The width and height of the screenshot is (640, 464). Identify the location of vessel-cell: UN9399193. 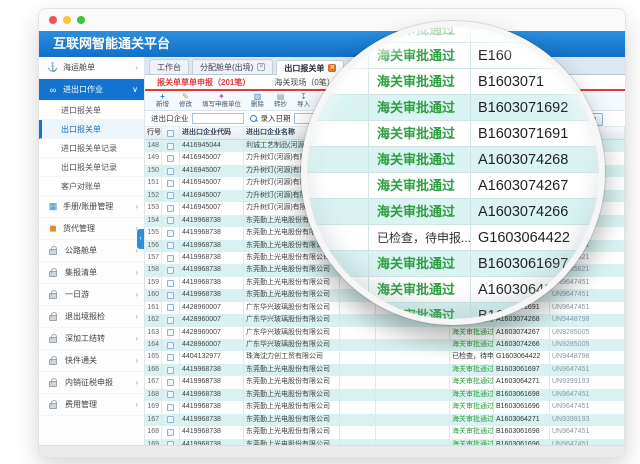
(587, 420).